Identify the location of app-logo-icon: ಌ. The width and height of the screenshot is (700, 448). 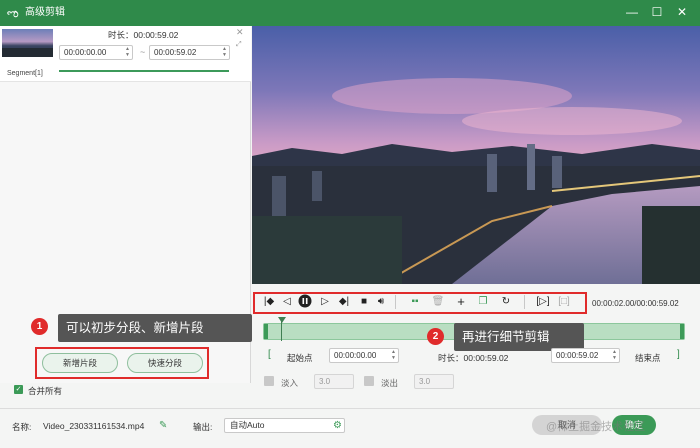
(13, 13).